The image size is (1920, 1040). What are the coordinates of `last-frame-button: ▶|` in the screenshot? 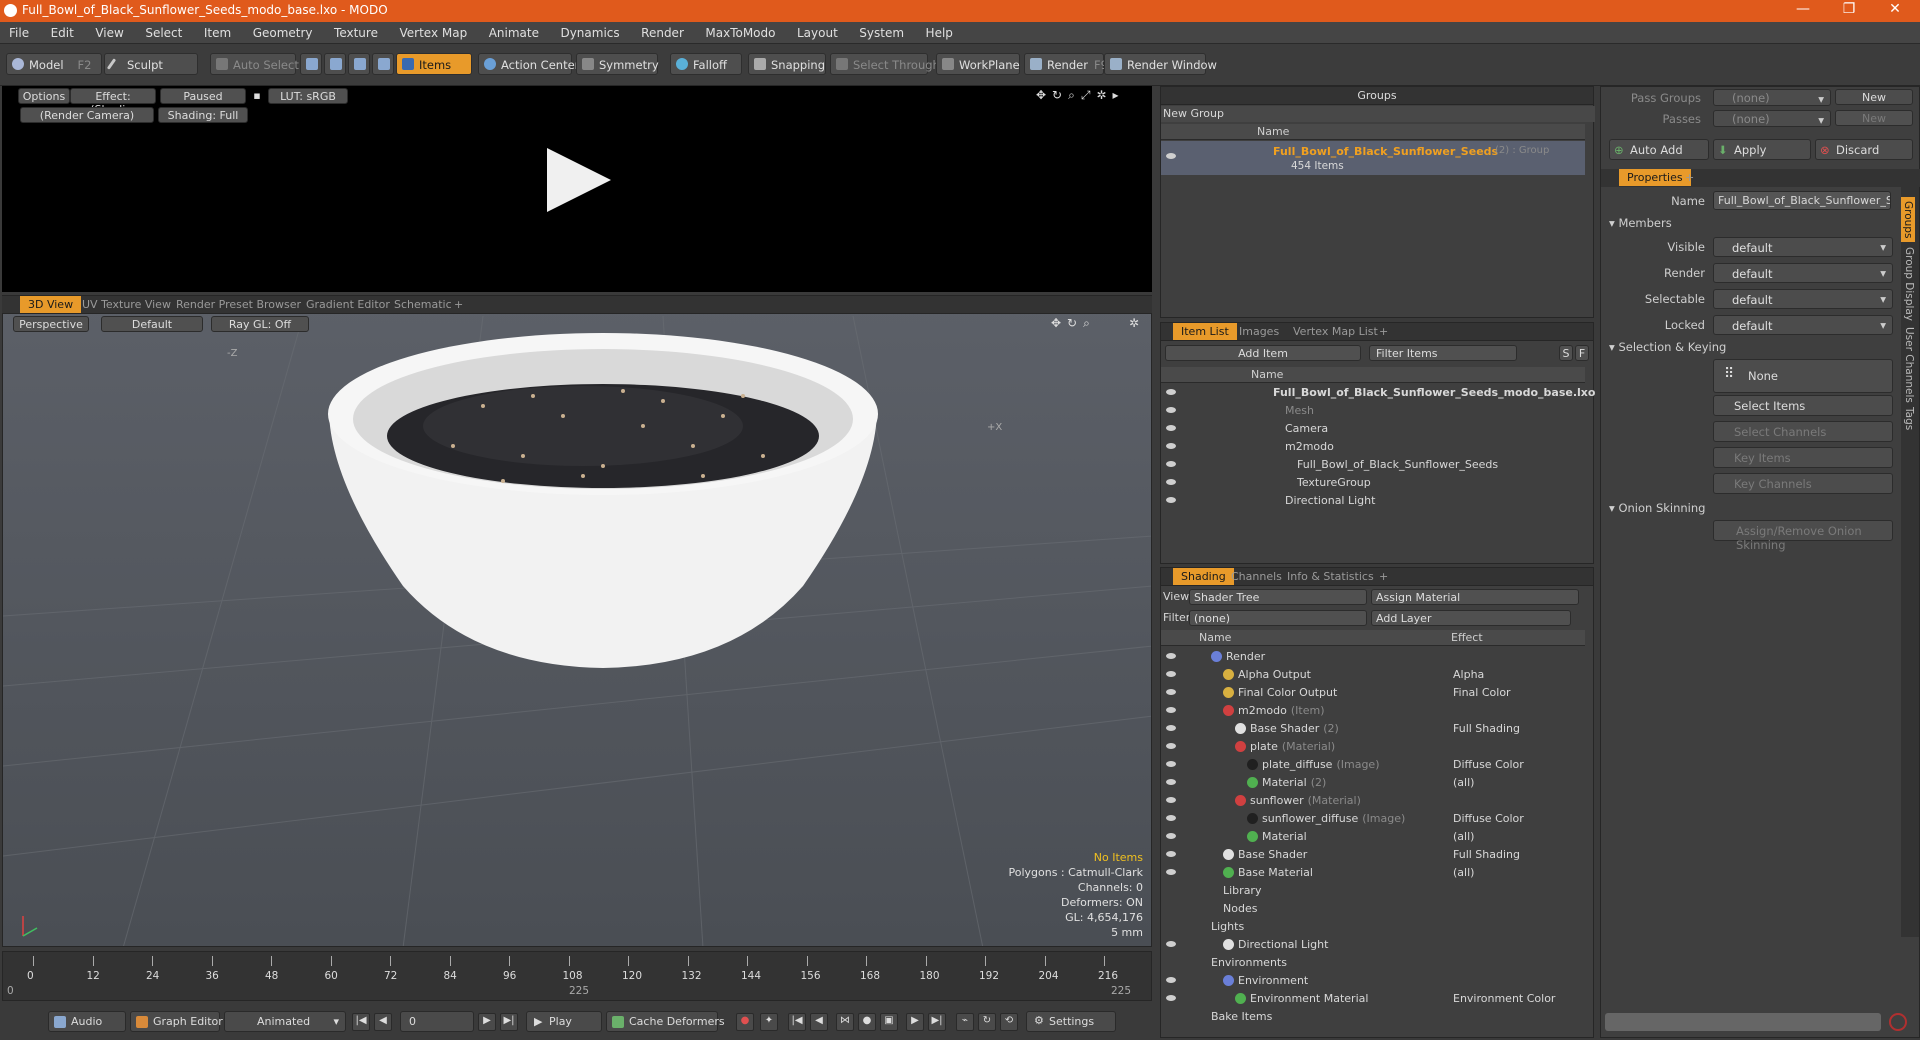 It's located at (509, 1022).